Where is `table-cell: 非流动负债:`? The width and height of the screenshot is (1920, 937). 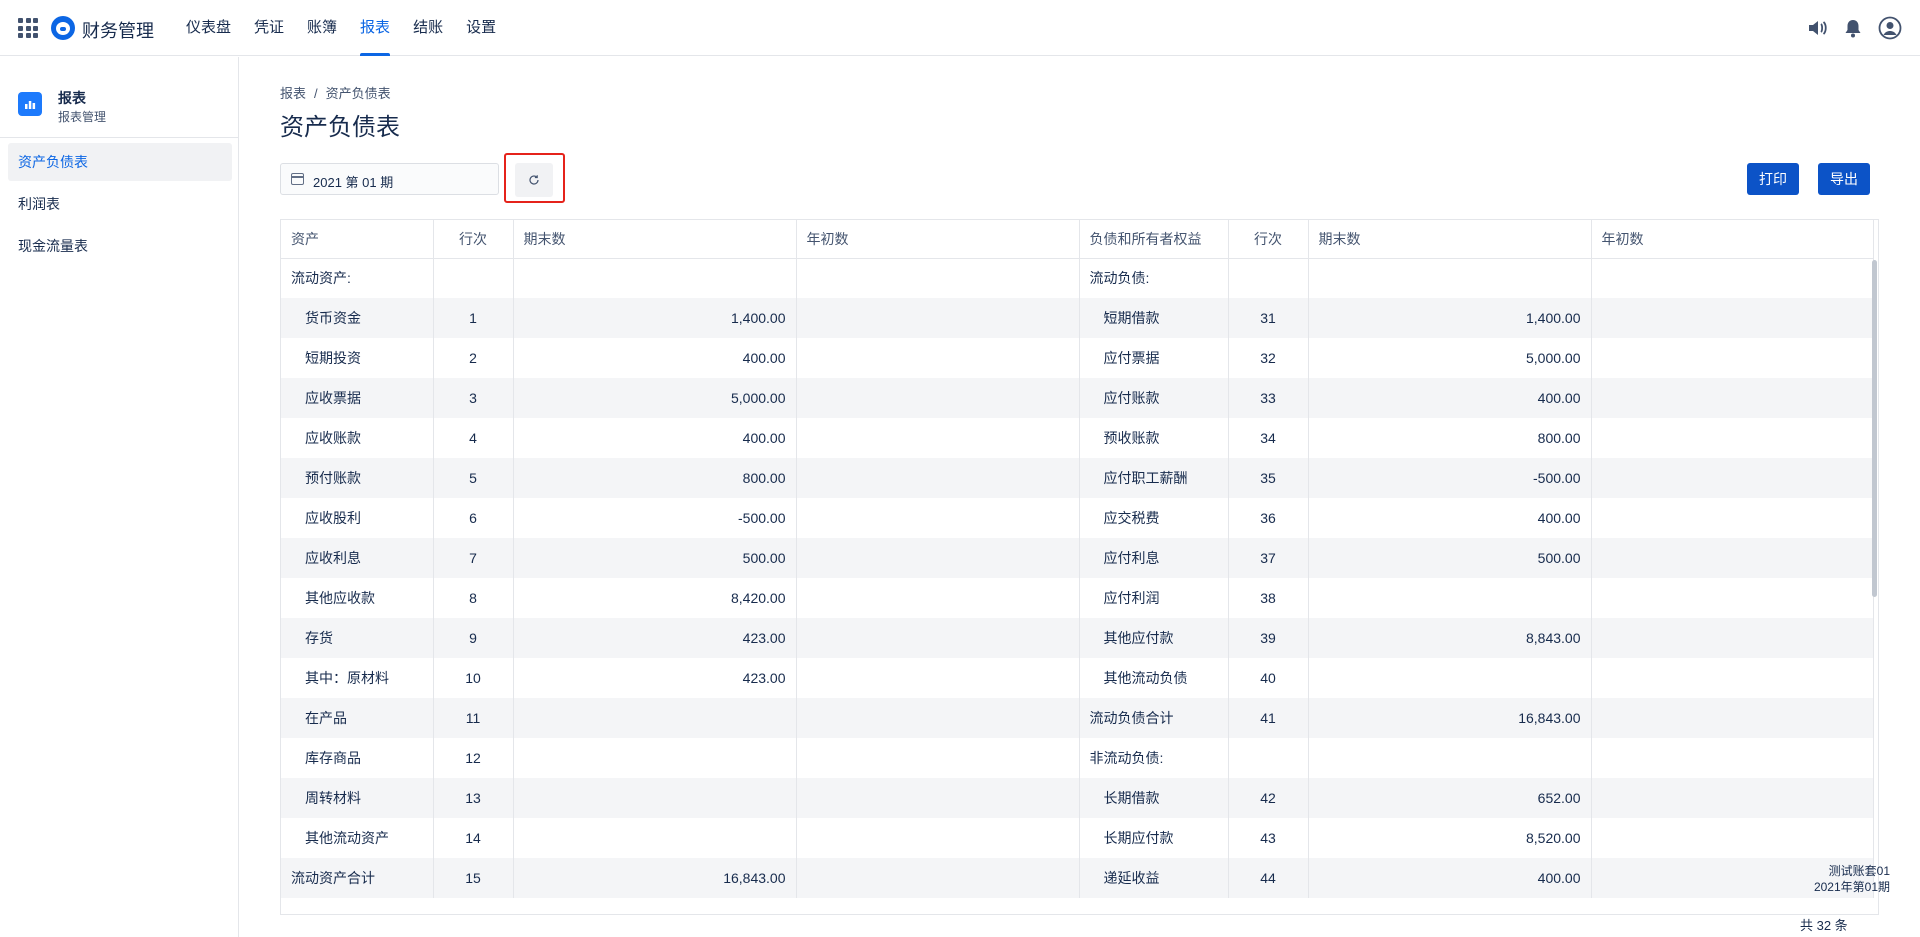 table-cell: 非流动负债: is located at coordinates (1154, 758).